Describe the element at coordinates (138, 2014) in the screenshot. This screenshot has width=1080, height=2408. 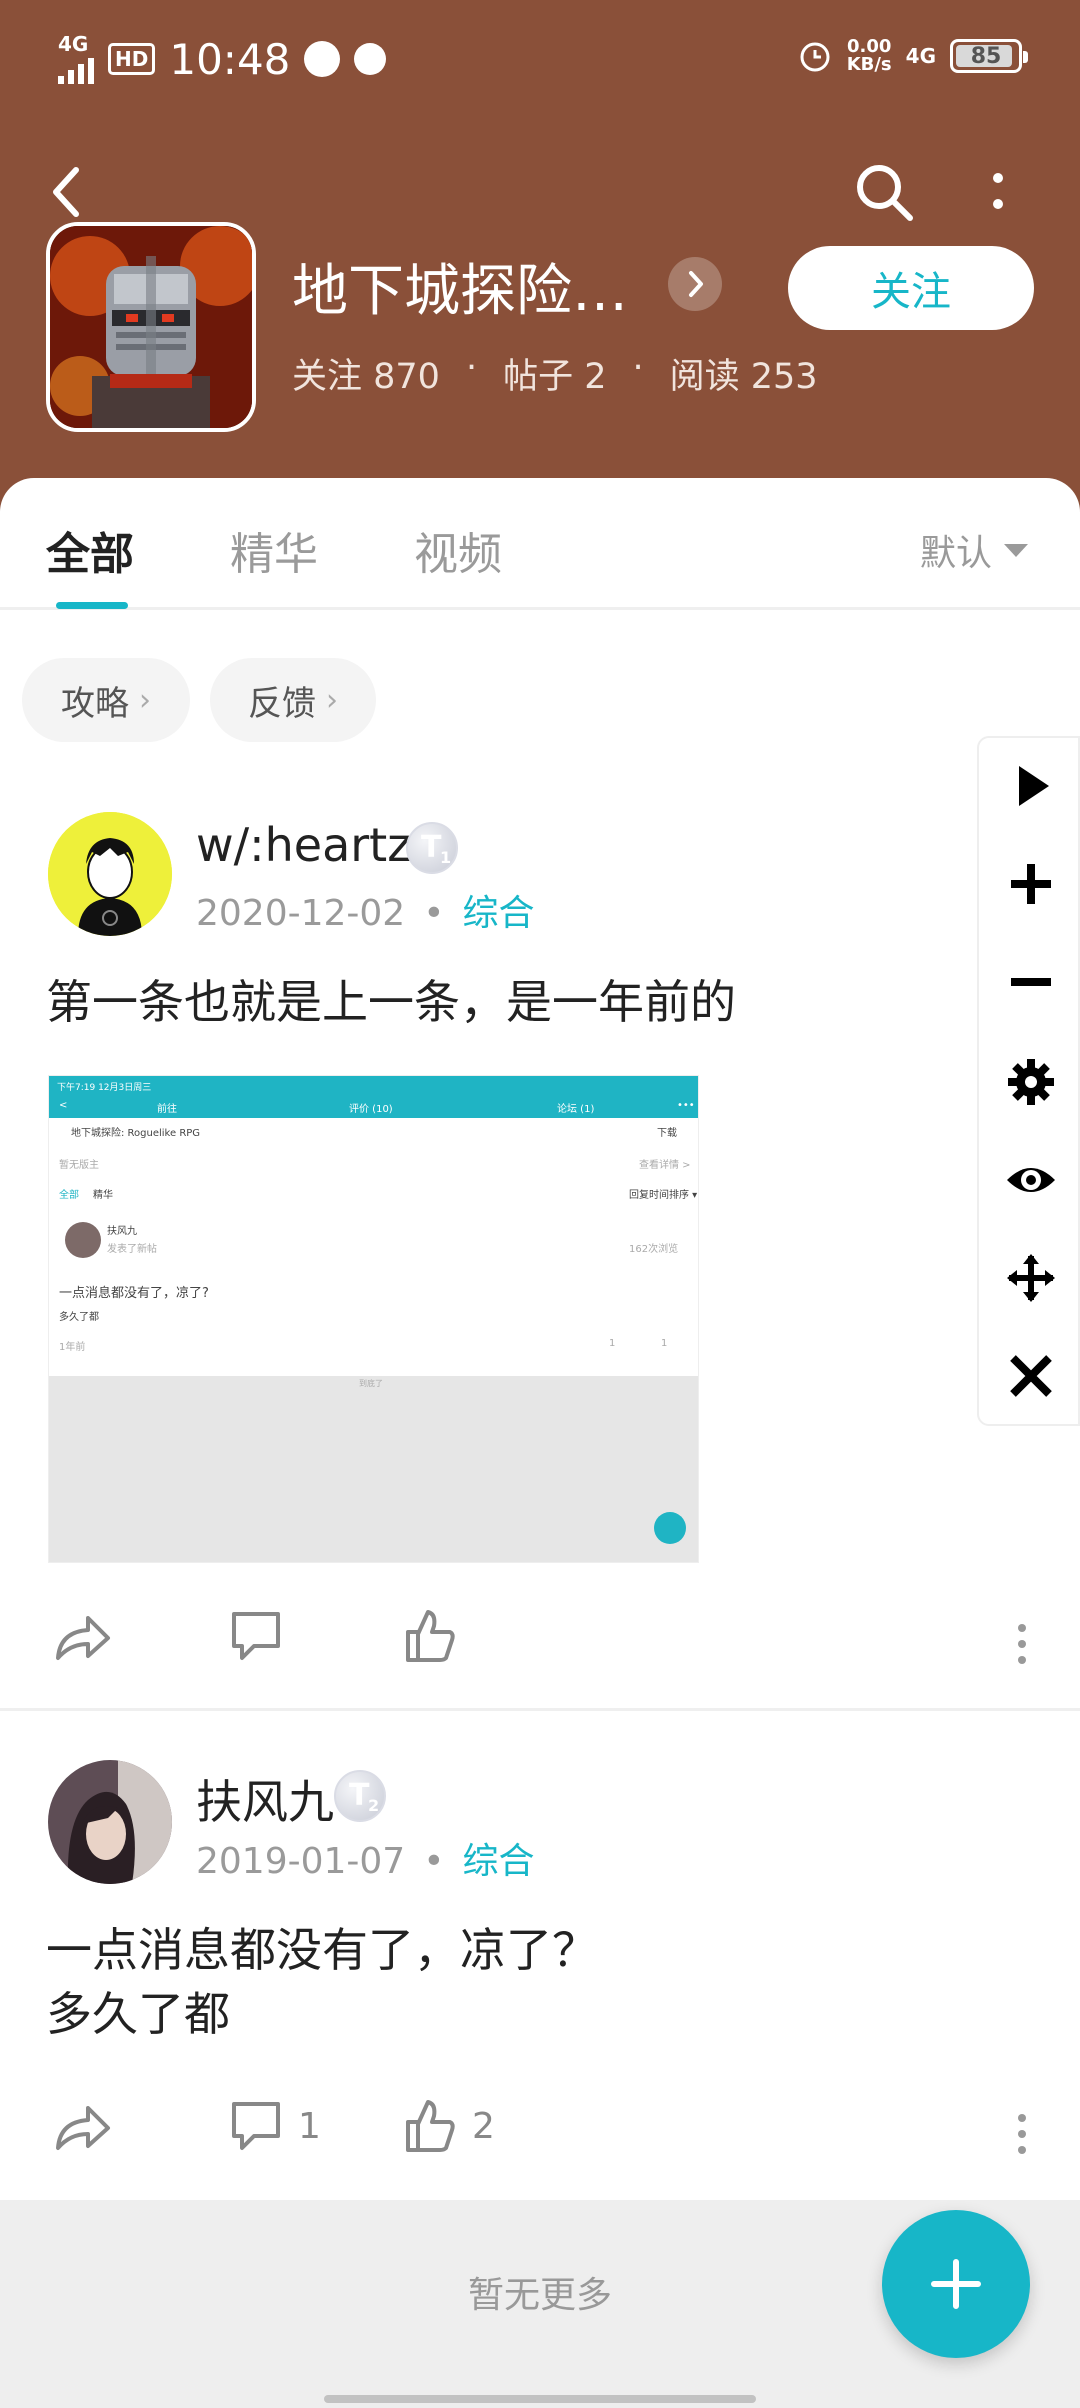
I see `post-body-line: 多久了都` at that location.